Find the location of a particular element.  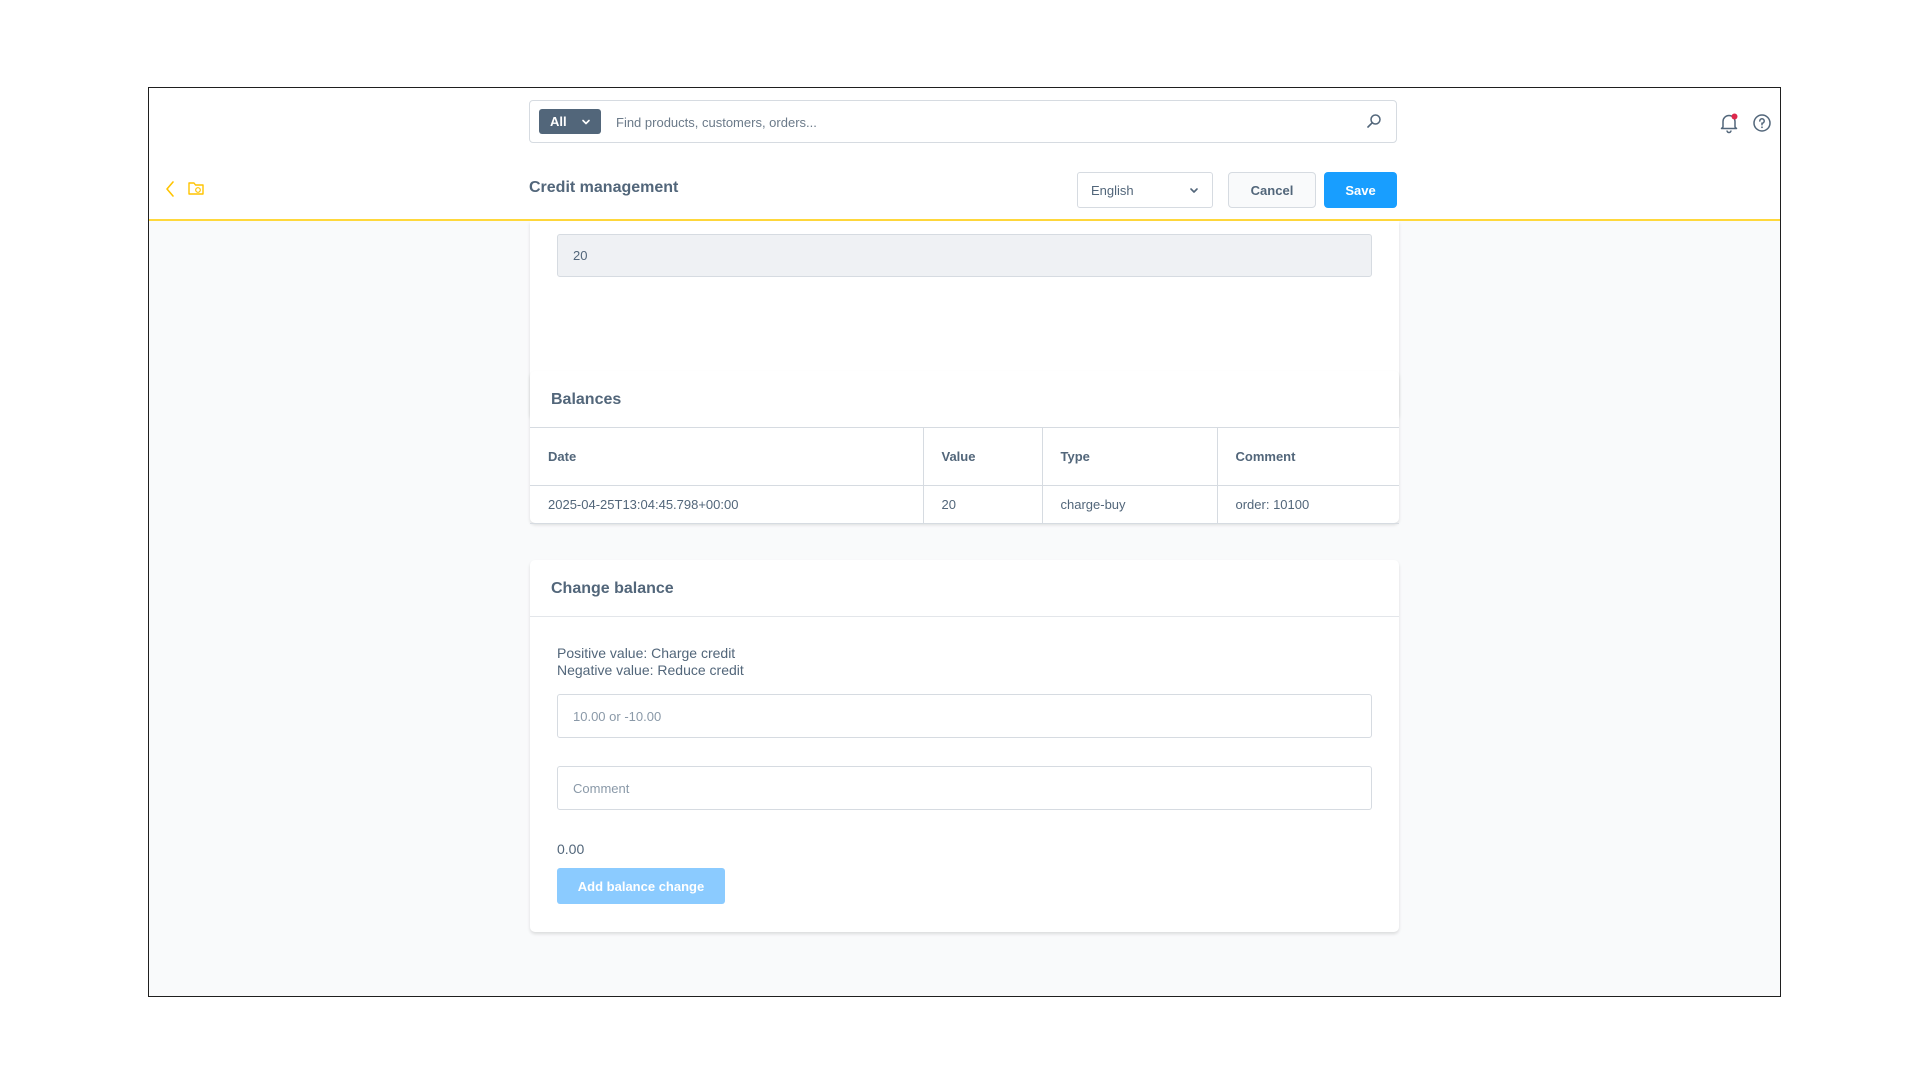

global-search: All is located at coordinates (963, 121).